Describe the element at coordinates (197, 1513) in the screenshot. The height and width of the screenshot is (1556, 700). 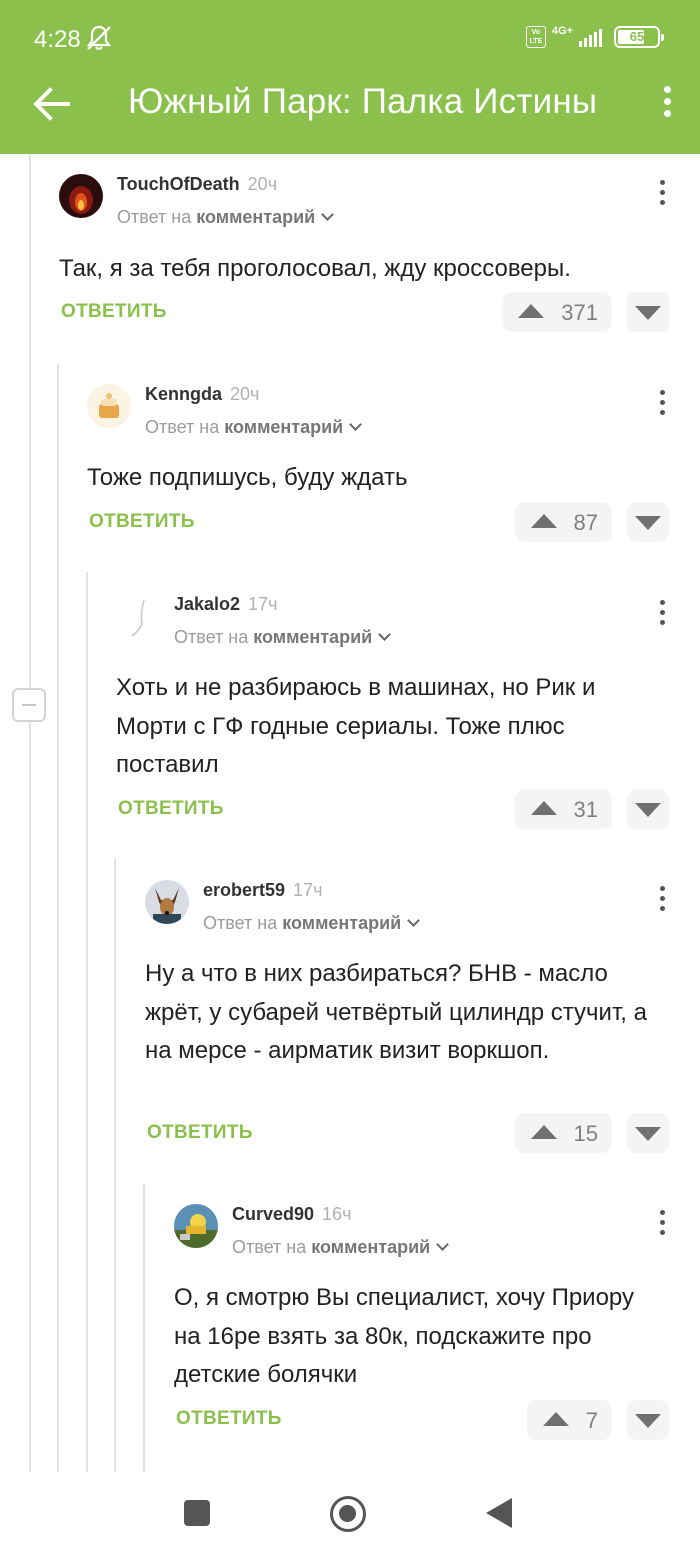
I see `recent-apps-icon` at that location.